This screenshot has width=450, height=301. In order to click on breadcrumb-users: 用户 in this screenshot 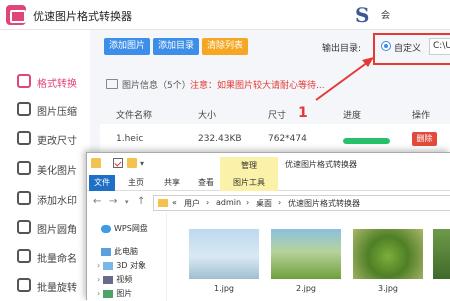, I will do `click(192, 203)`.